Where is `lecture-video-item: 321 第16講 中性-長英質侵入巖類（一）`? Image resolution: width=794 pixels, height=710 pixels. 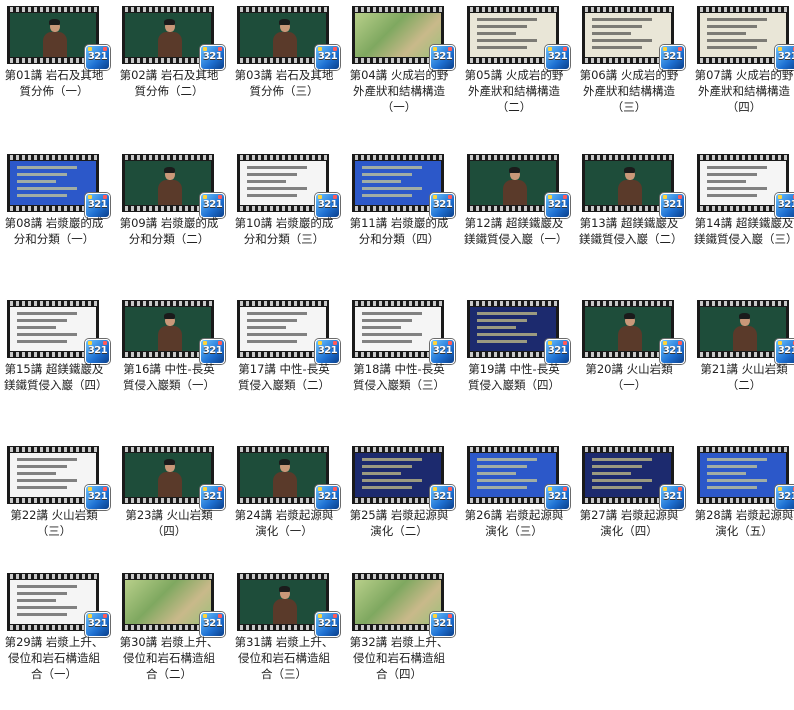 lecture-video-item: 321 第16講 中性-長英質侵入巖類（一） is located at coordinates (175, 367).